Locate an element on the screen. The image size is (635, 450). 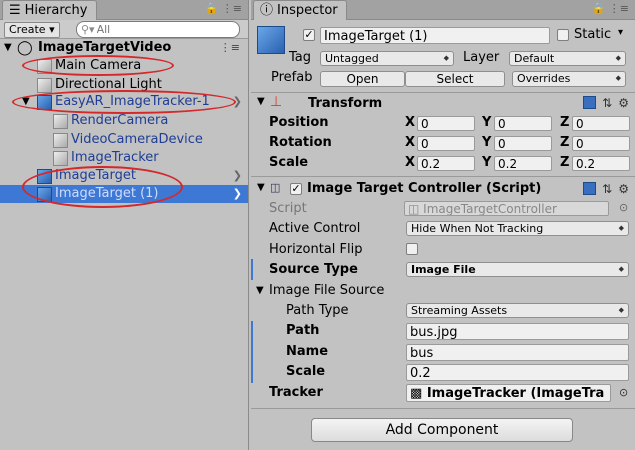
transform-header-icons: ⇅ ⚙ is located at coordinates (606, 103).